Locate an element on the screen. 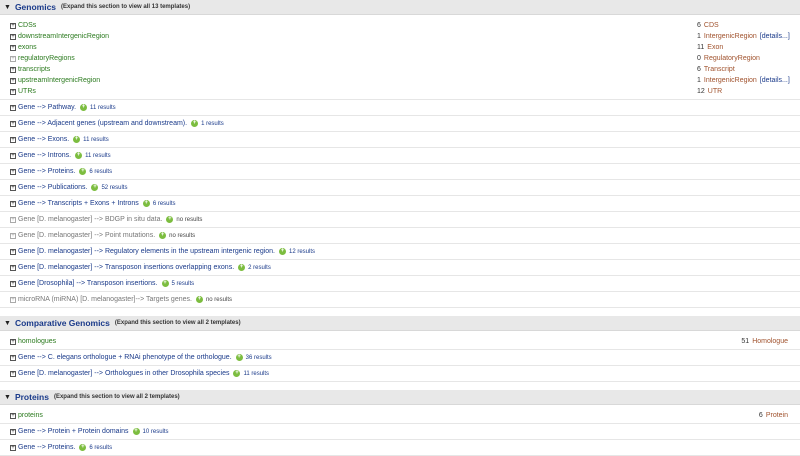 This screenshot has width=800, height=456. template-name: Gene --> Protein + Protein domains is located at coordinates (73, 431).